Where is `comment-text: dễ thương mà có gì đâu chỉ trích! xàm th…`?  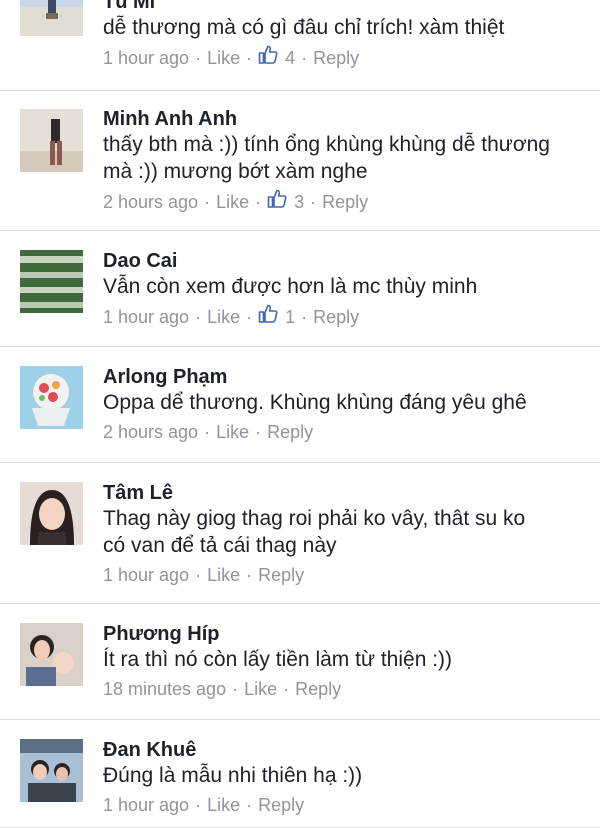
comment-text: dễ thương mà có gì đâu chỉ trích! xàm th… is located at coordinates (304, 27).